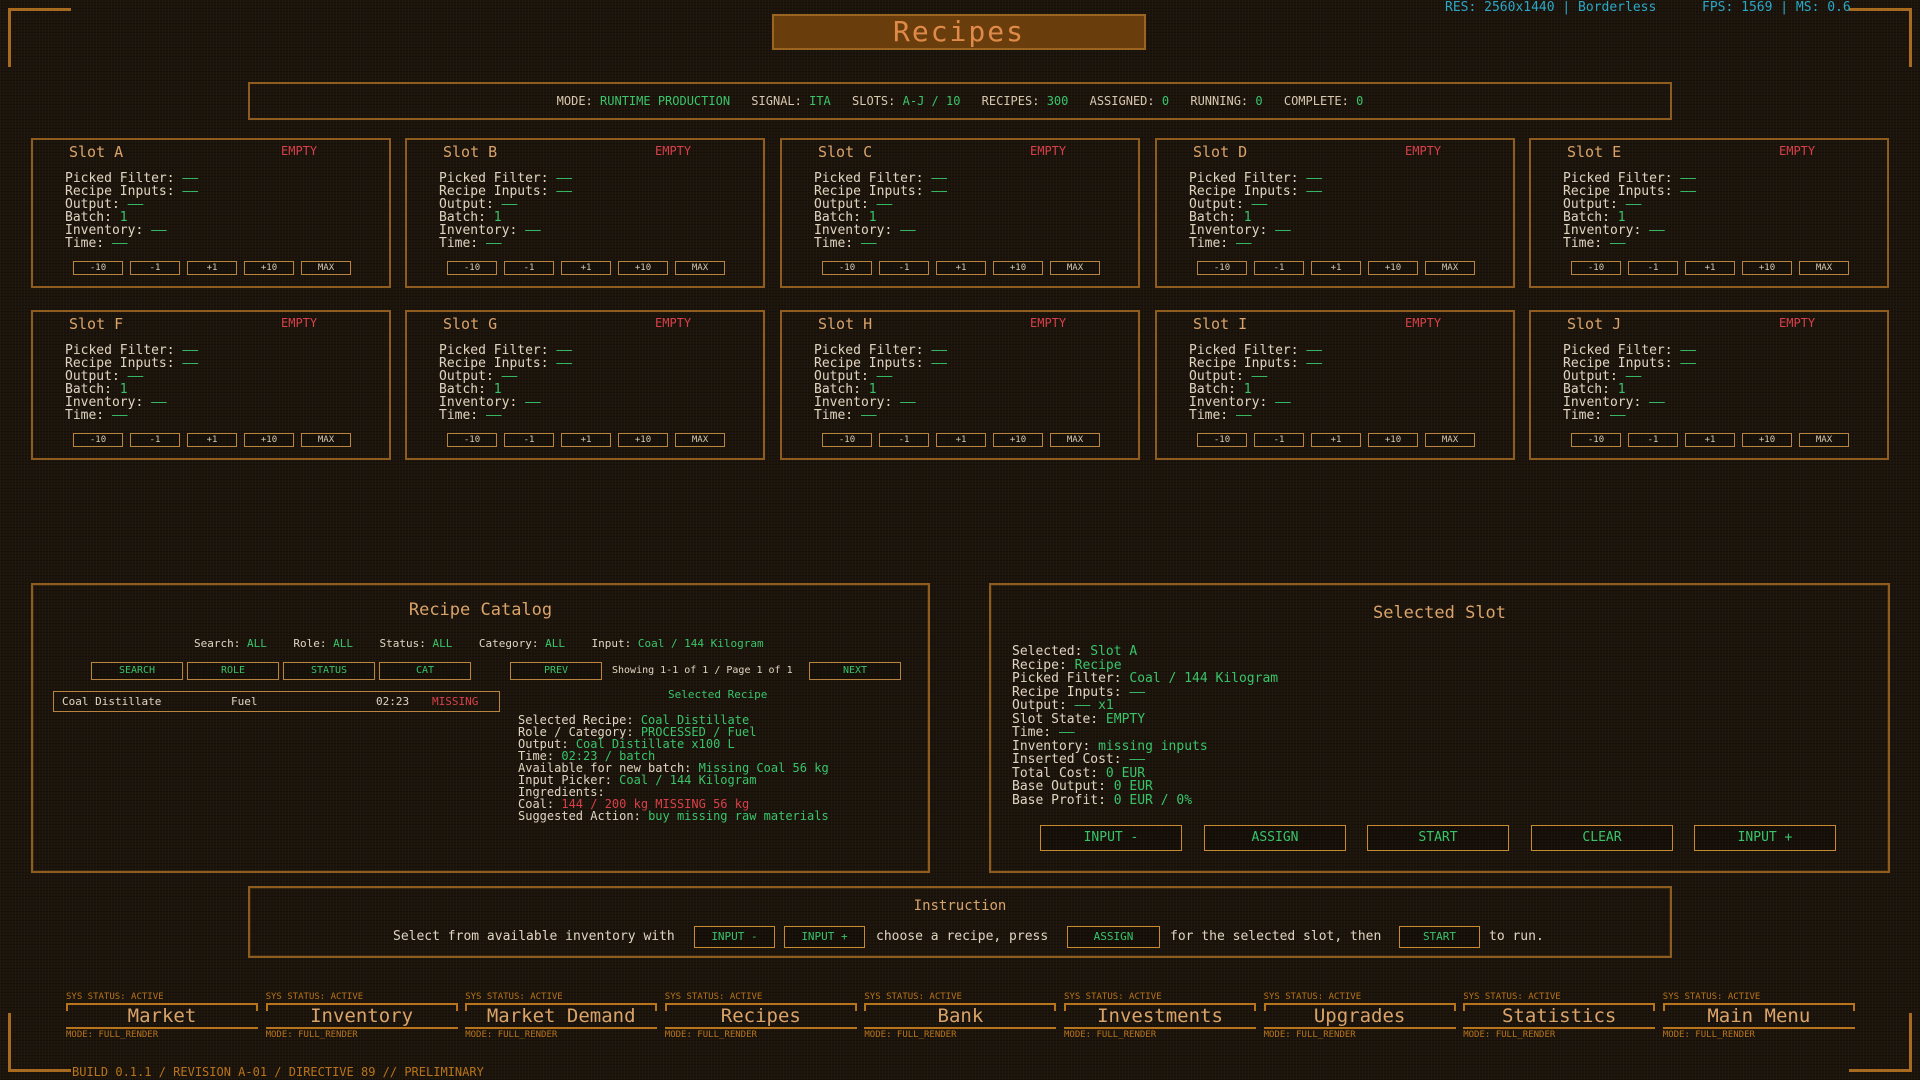  I want to click on instruction-input-plus-button: INPUT +, so click(824, 937).